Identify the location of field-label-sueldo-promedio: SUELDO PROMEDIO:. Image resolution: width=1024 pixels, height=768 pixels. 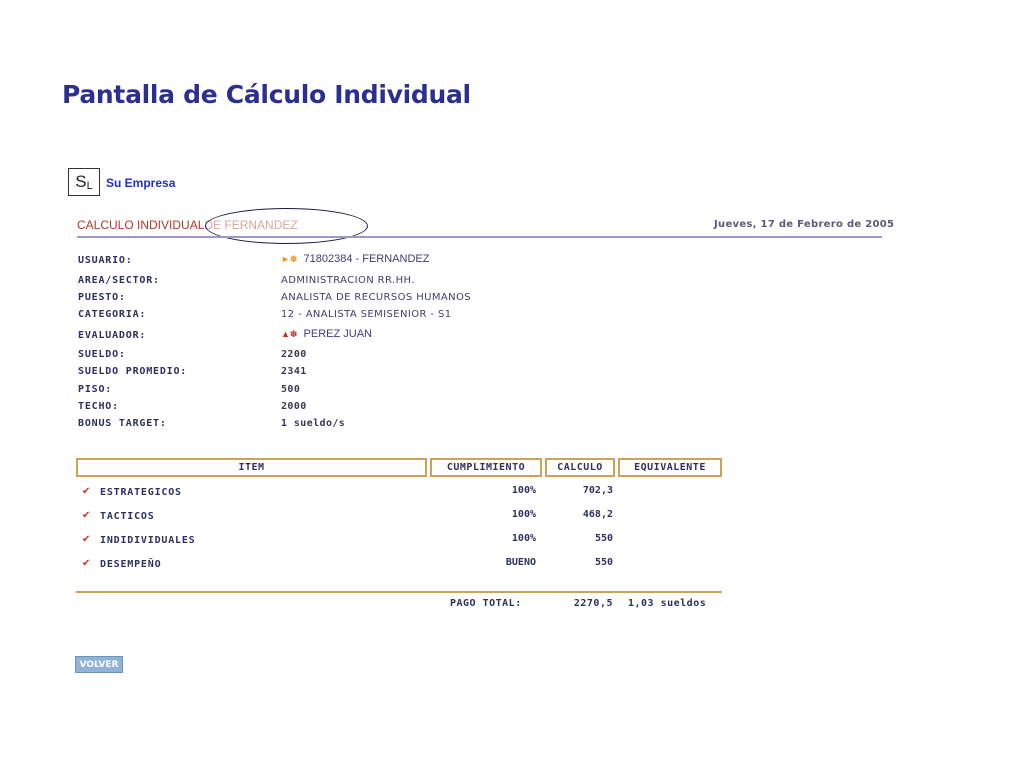
(133, 371).